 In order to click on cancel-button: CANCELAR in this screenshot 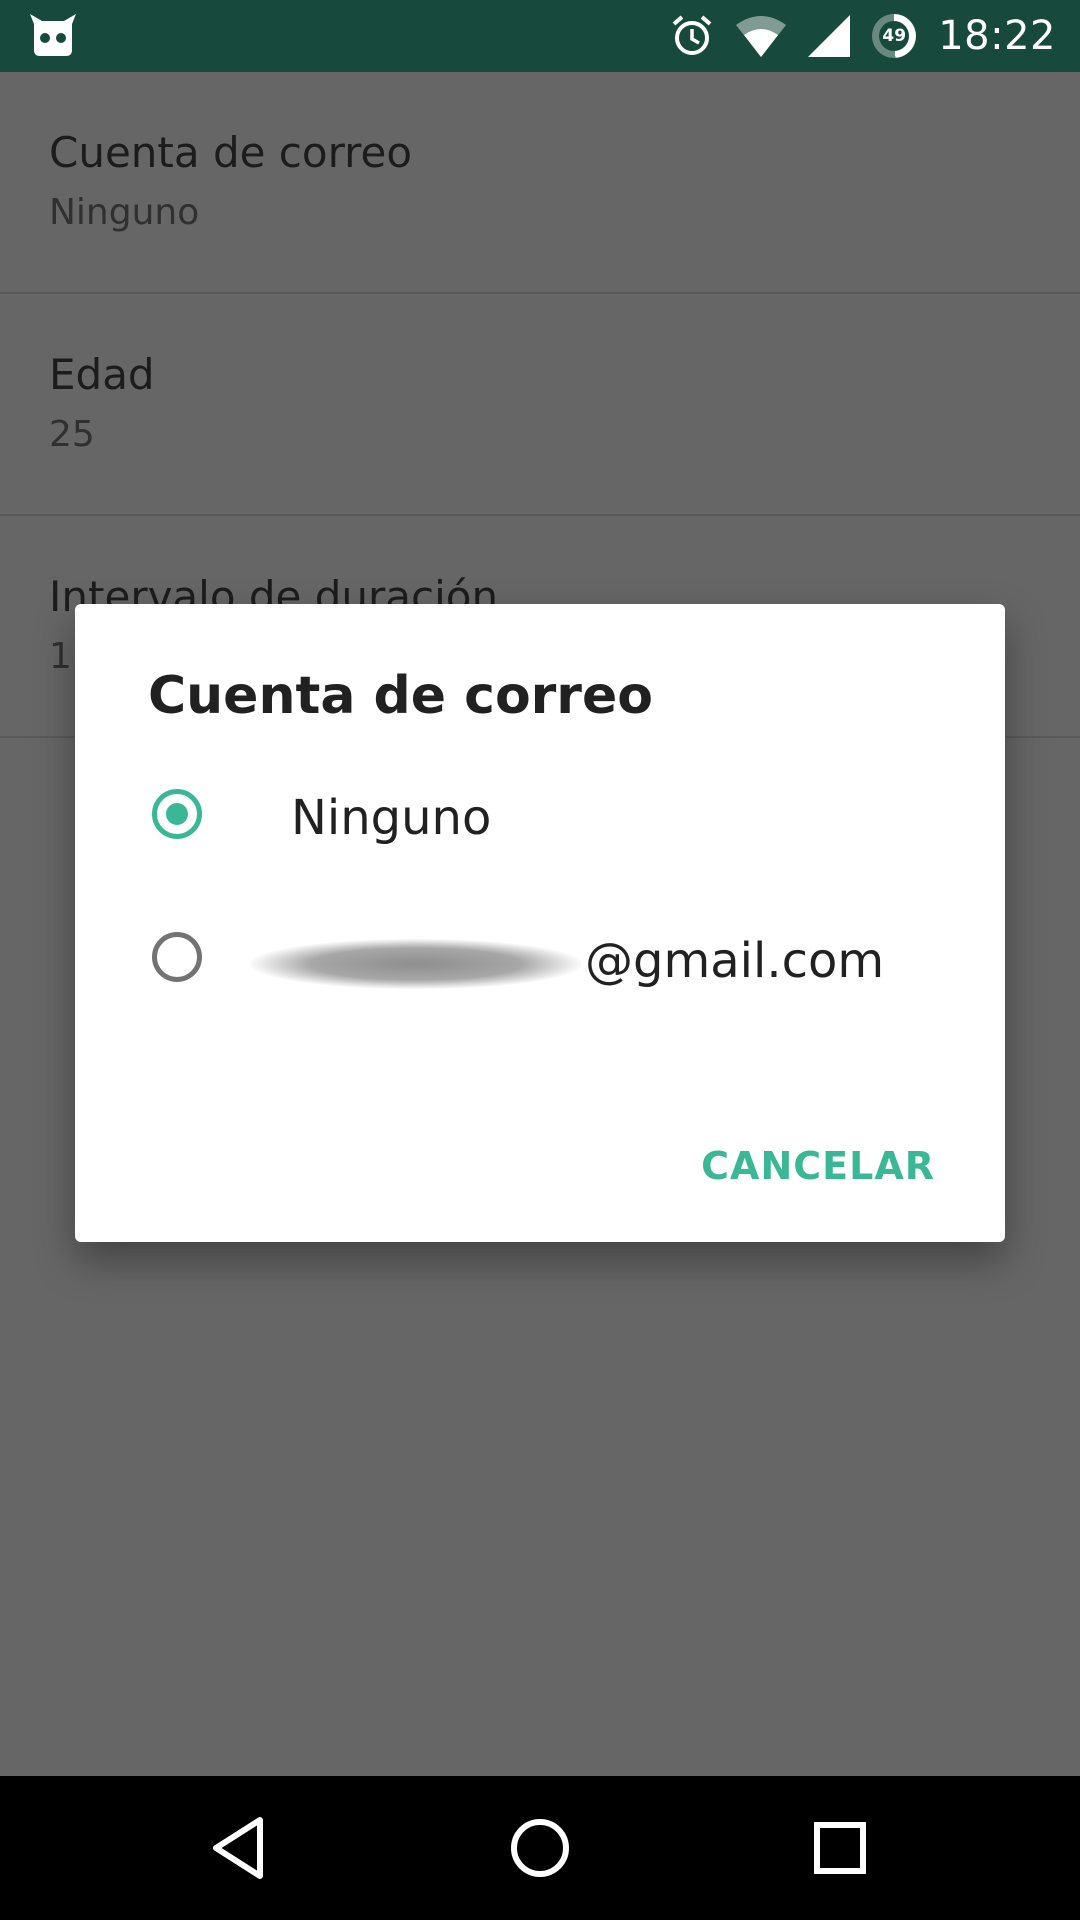, I will do `click(818, 1166)`.